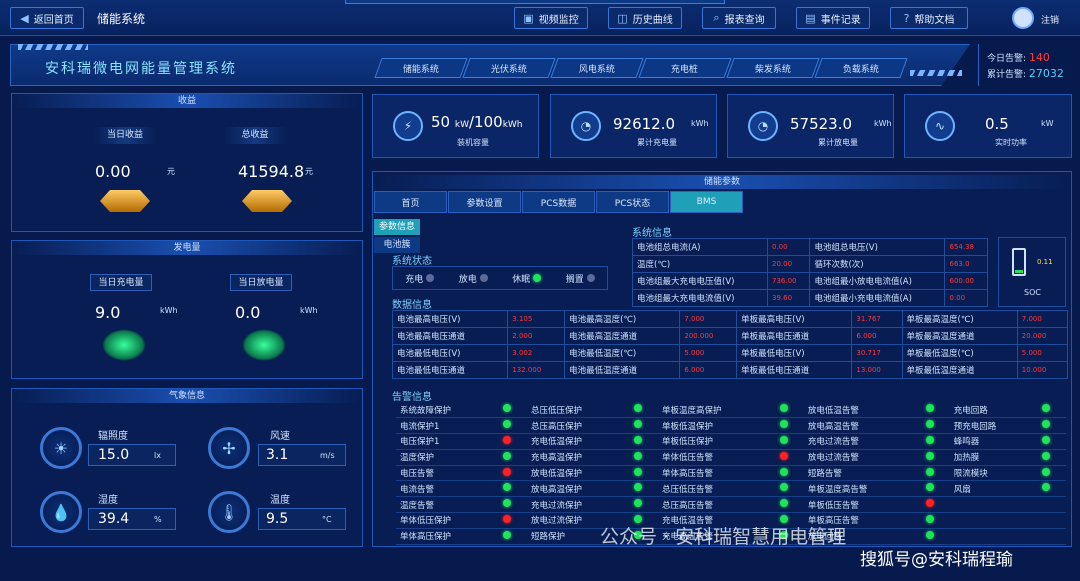 The height and width of the screenshot is (581, 1080). I want to click on alarm-label: 电压告警, so click(448, 473).